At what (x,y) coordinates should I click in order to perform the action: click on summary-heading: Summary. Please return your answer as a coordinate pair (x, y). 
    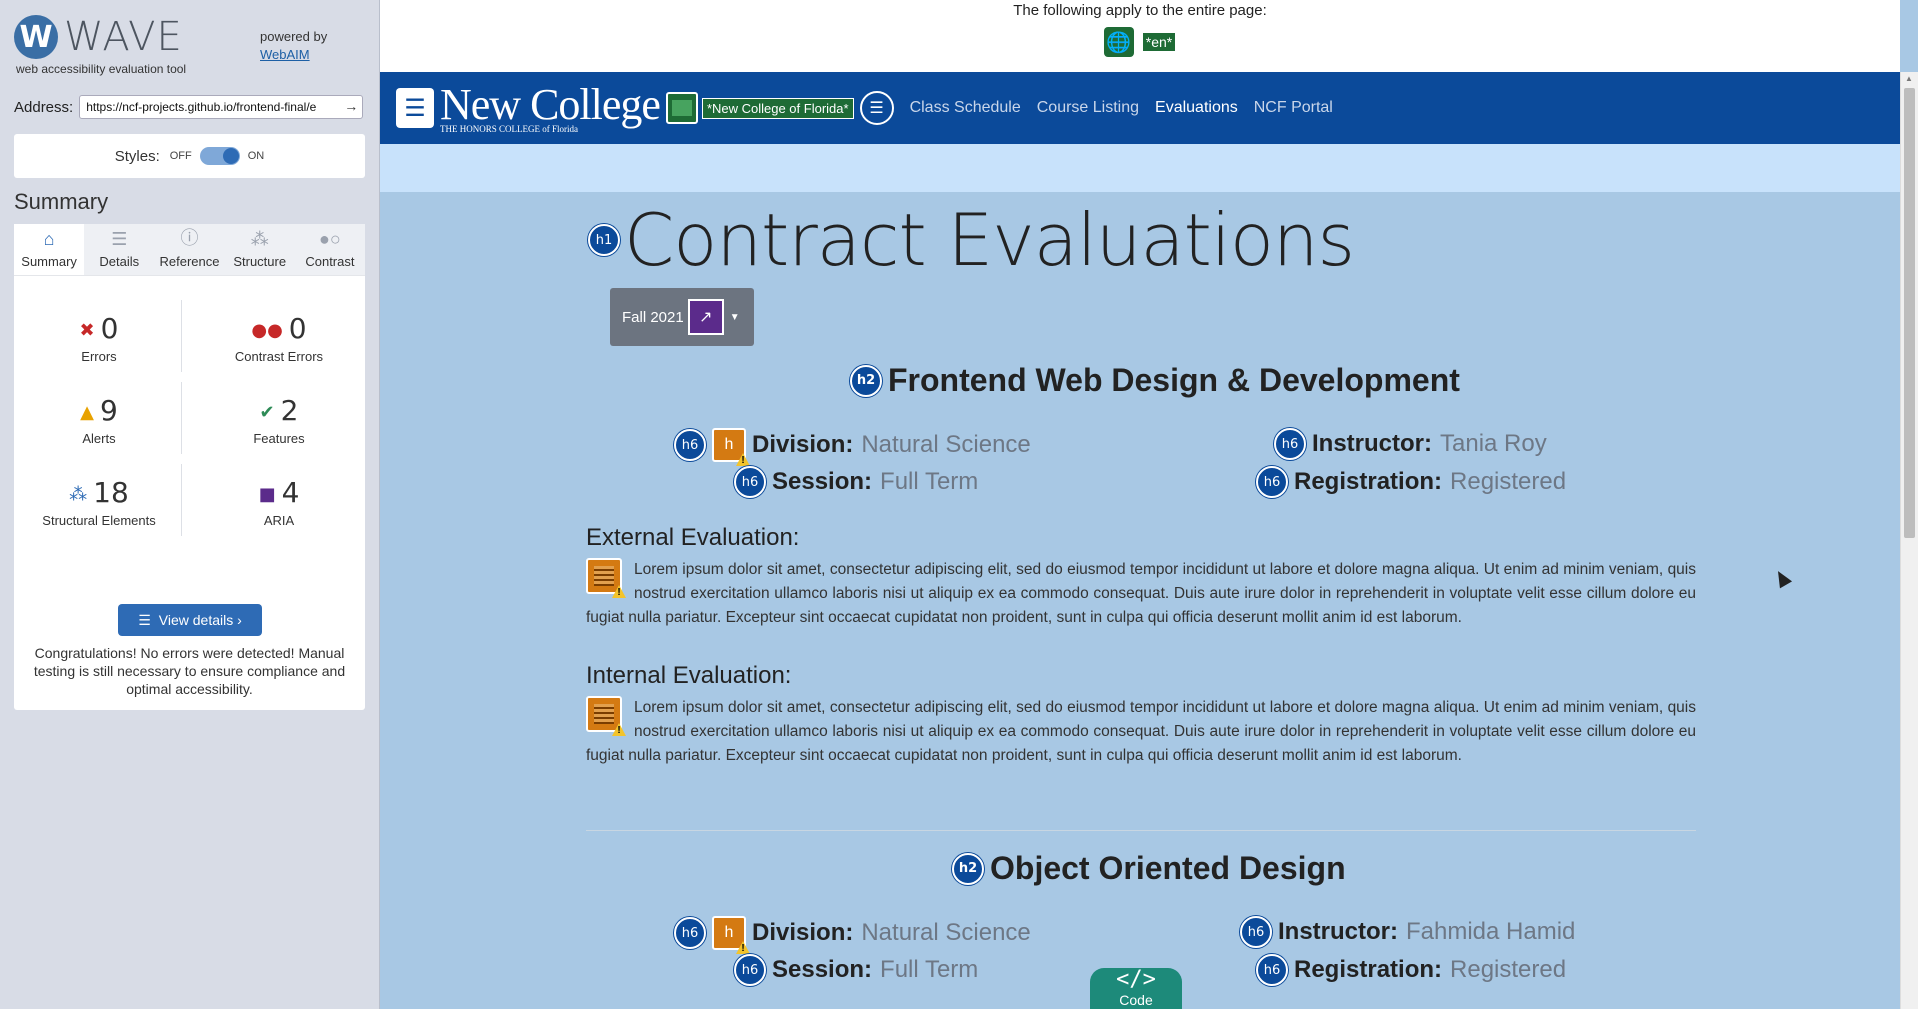
    Looking at the image, I should click on (61, 201).